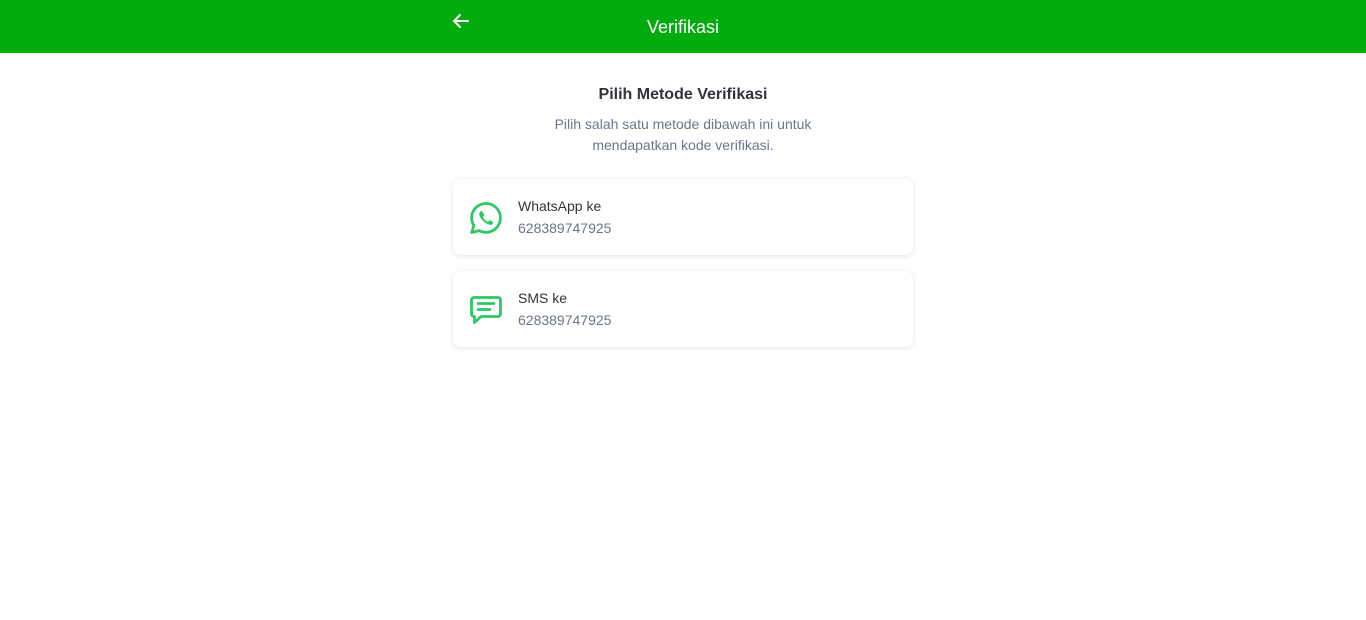 This screenshot has width=1366, height=620. Describe the element at coordinates (683, 94) in the screenshot. I see `section-heading: Pilih Metode Verifikasi` at that location.